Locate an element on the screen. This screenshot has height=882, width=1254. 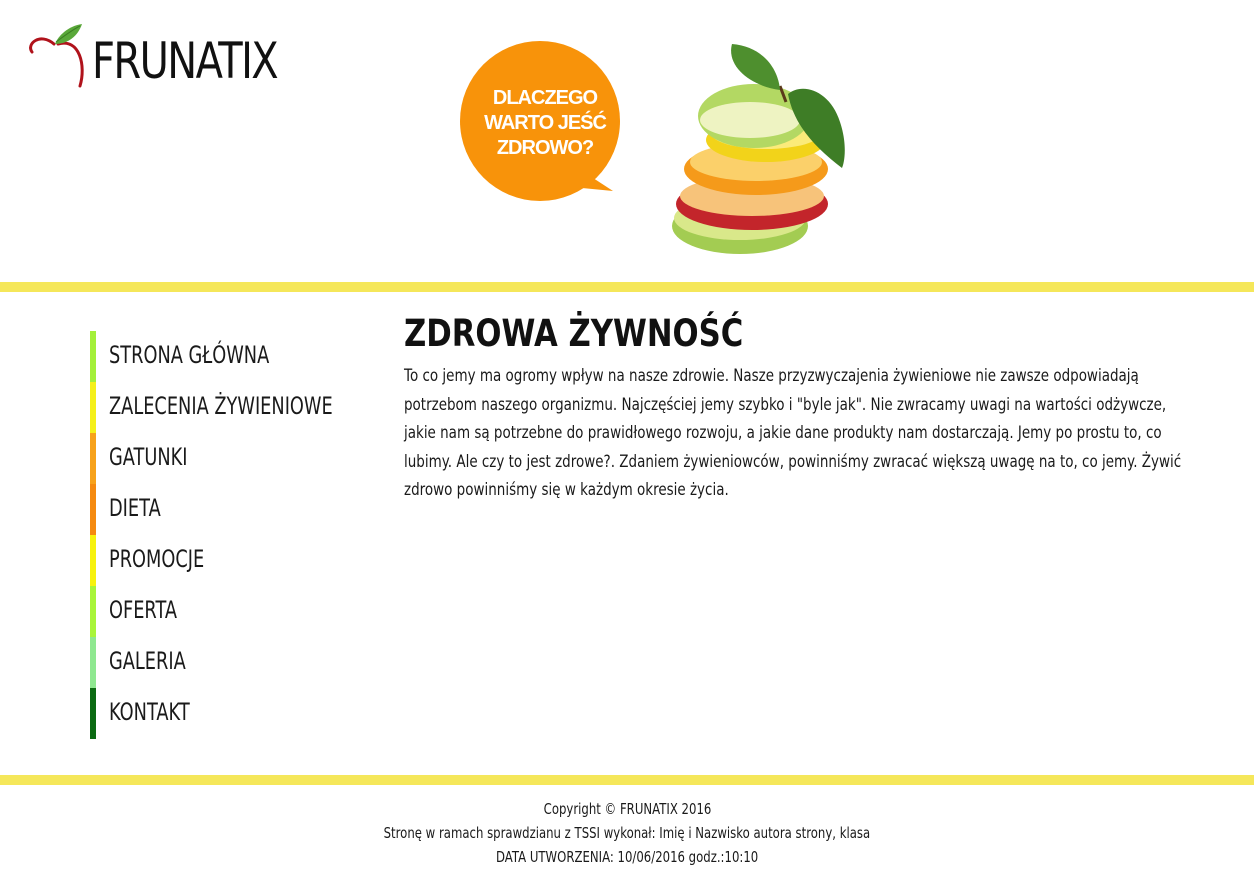
nav-item-galeria: GALERIA is located at coordinates (230, 662).